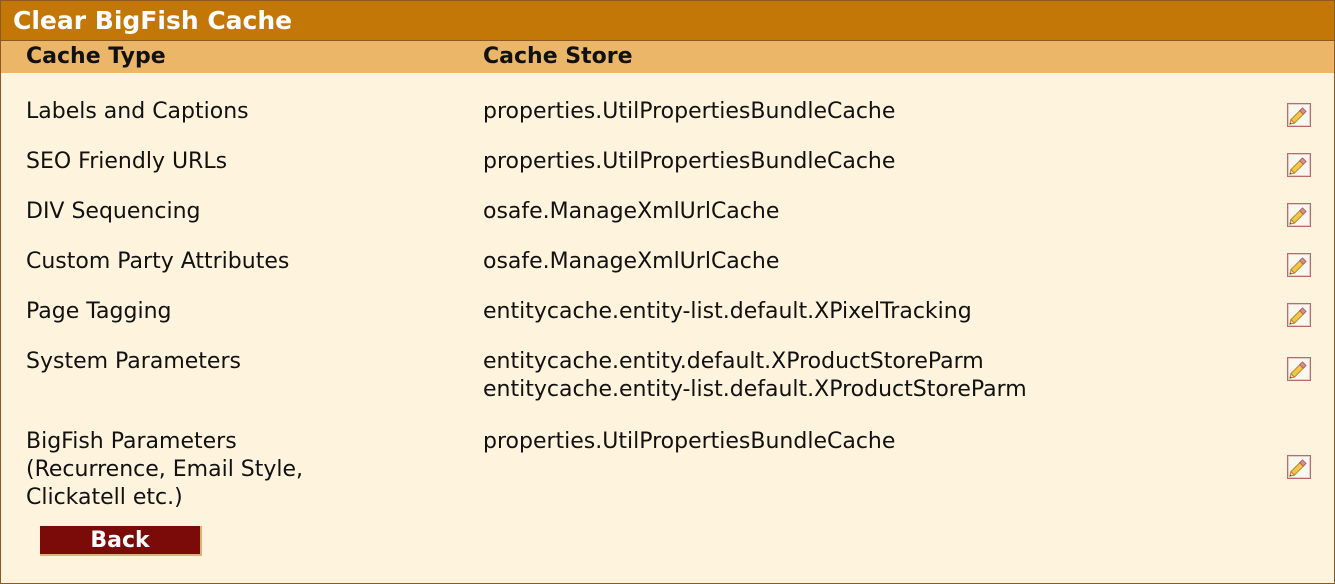  I want to click on cache-type-cell: Custom Party Attributes, so click(157, 262).